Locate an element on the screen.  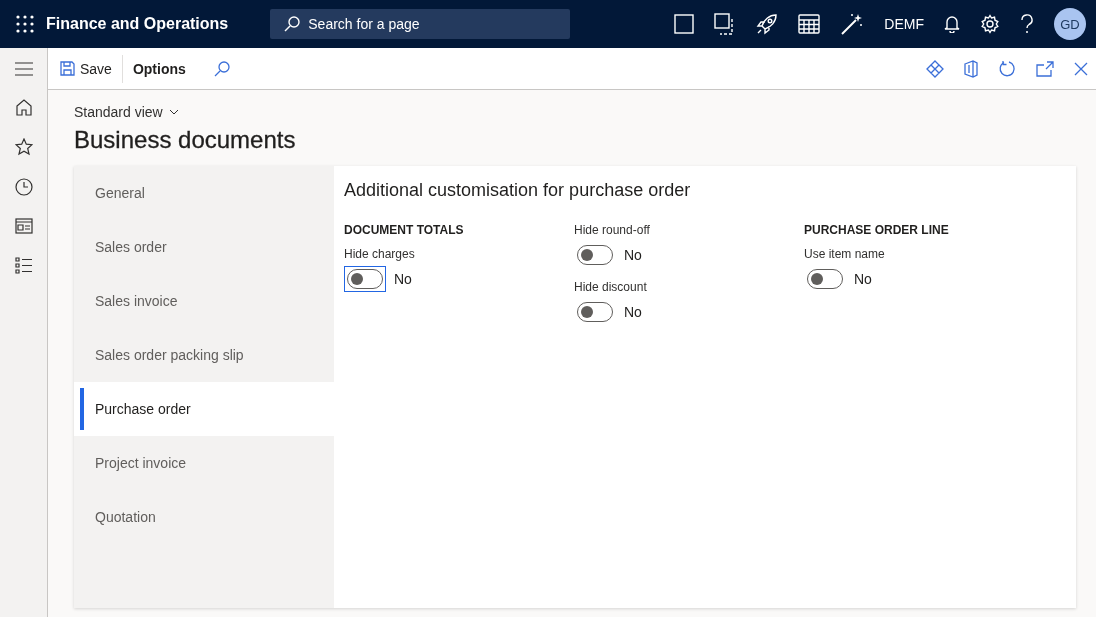
page-title: Business documents is located at coordinates (185, 140).